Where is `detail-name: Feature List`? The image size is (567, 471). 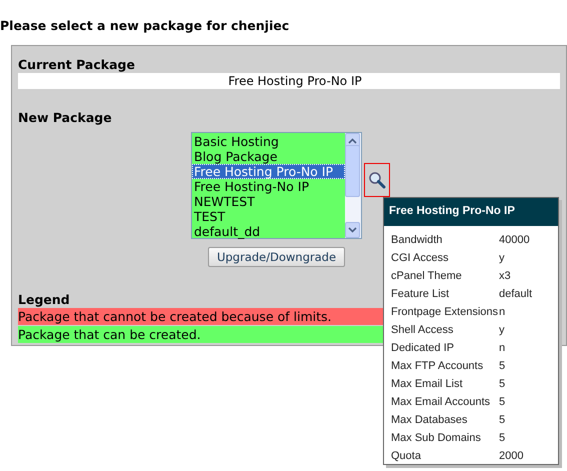 detail-name: Feature List is located at coordinates (420, 294).